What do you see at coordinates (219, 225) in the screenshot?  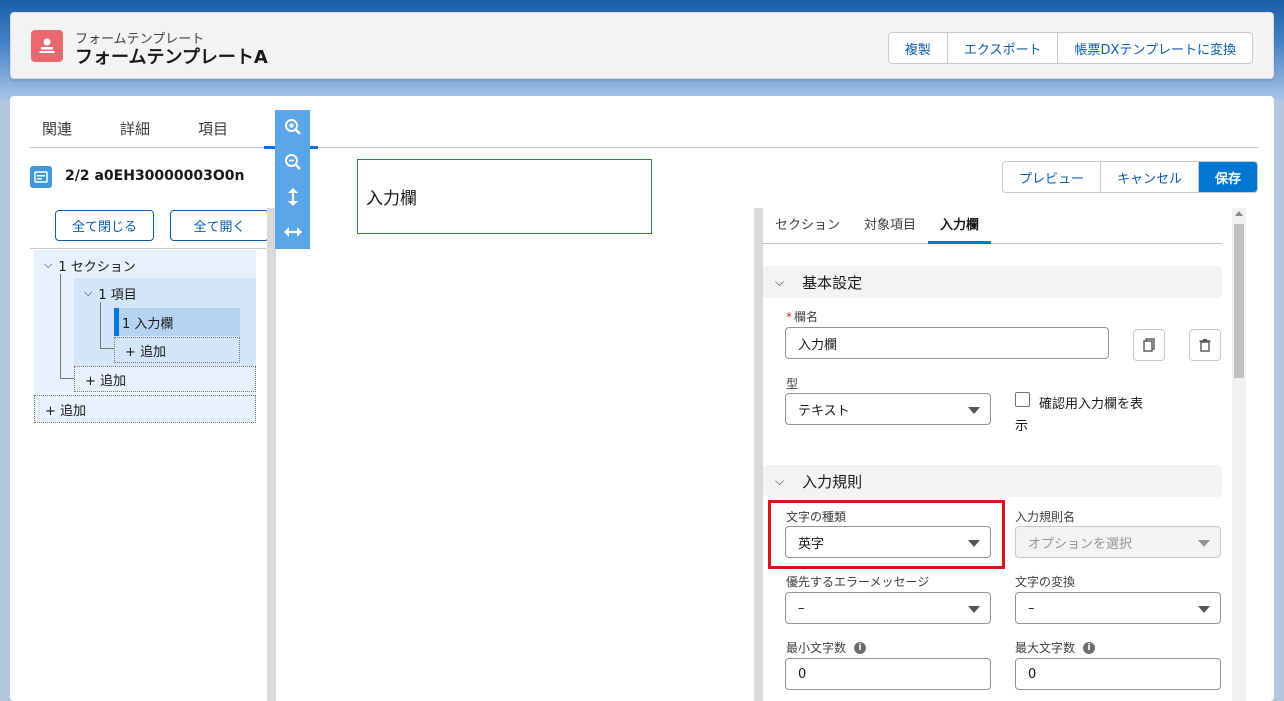 I see `expand-all-button: 全て開く` at bounding box center [219, 225].